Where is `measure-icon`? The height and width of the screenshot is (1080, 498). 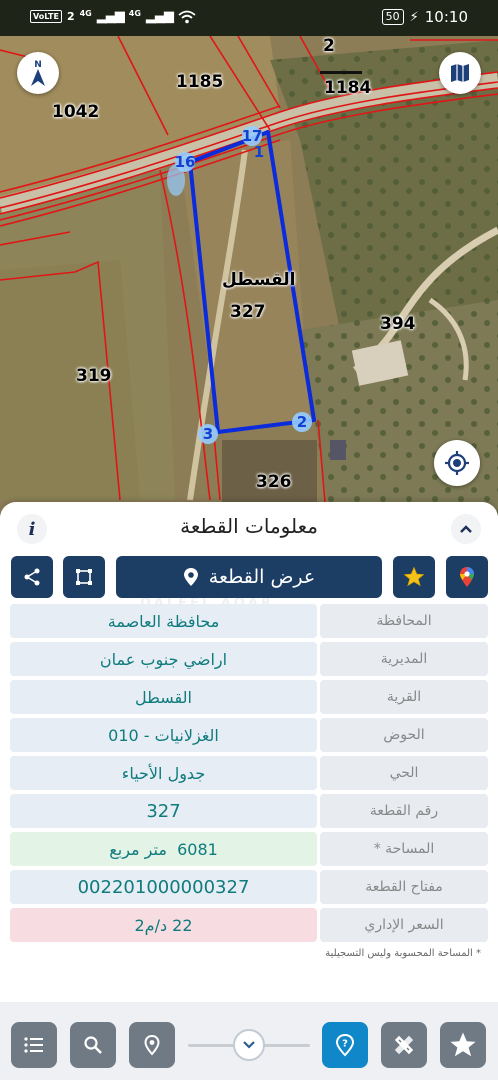 measure-icon is located at coordinates (404, 1045).